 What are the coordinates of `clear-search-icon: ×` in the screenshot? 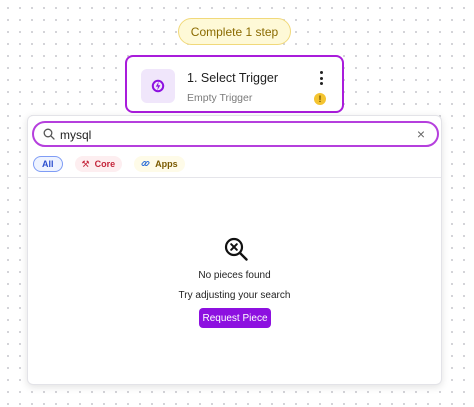 It's located at (421, 134).